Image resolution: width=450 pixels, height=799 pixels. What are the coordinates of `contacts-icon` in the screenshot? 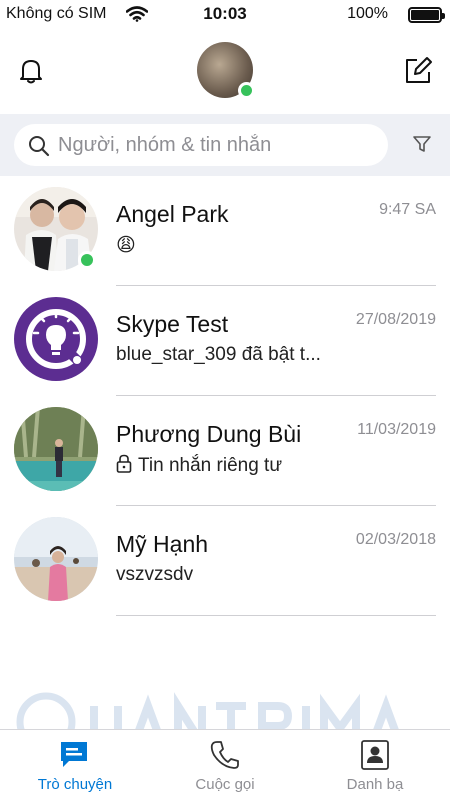 It's located at (375, 757).